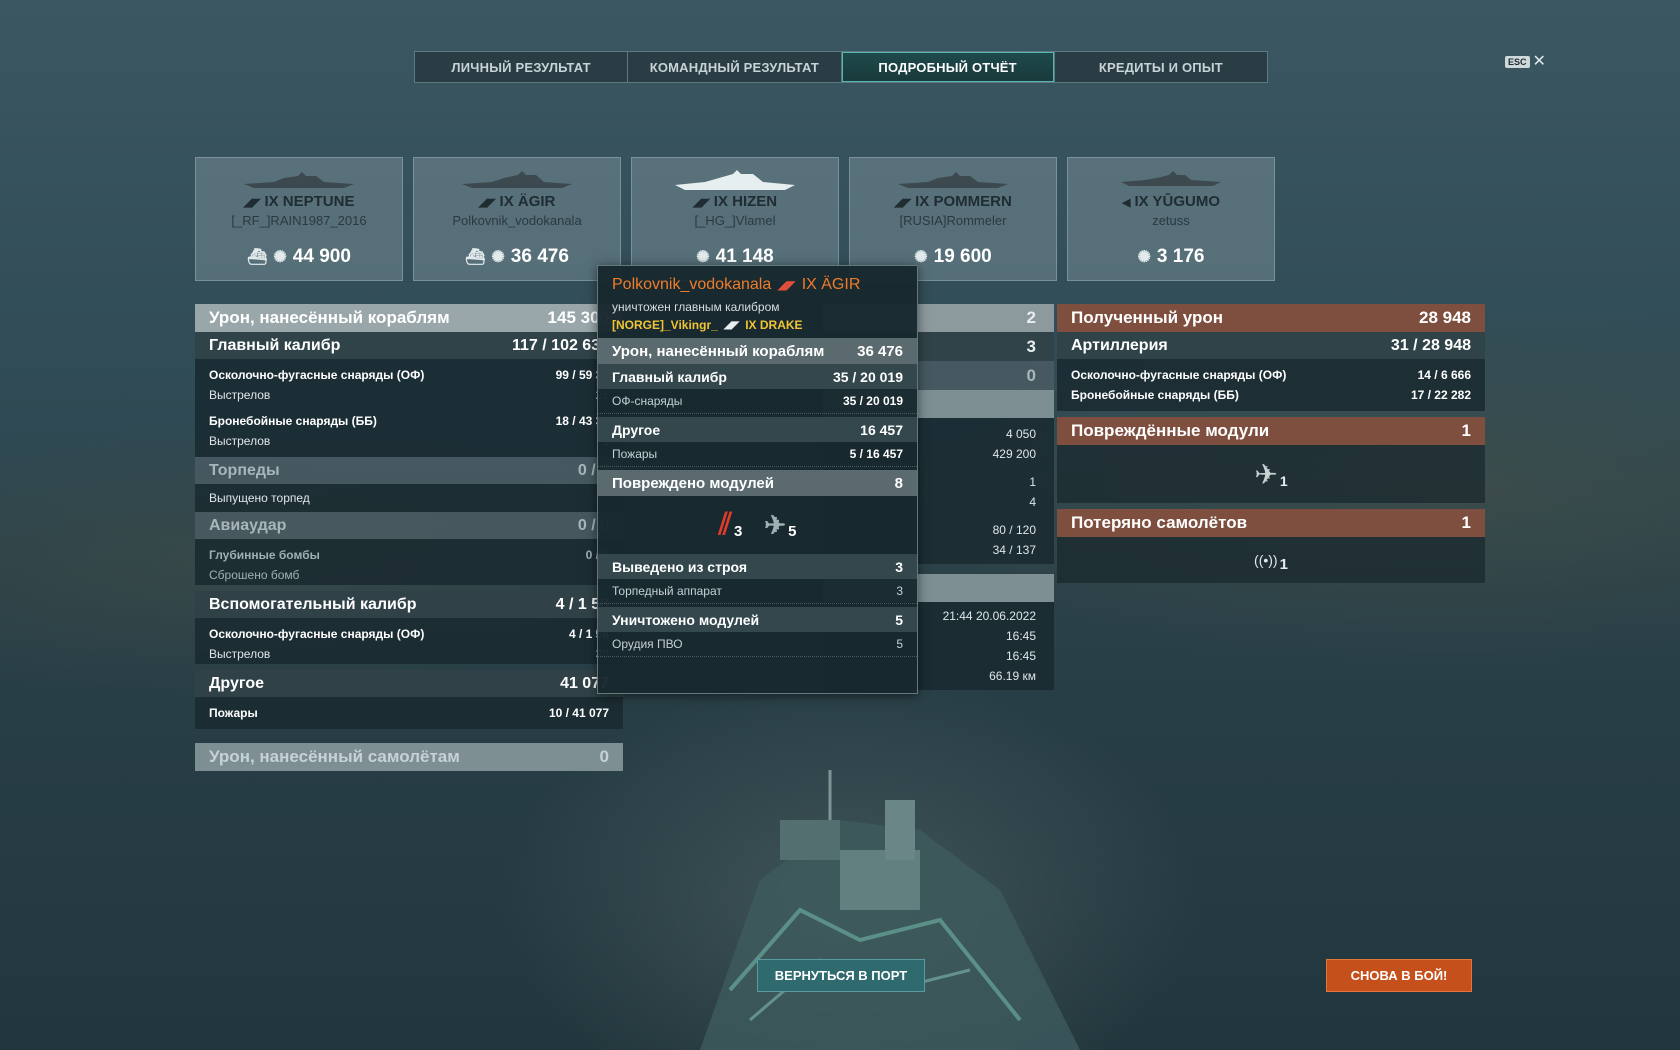 The height and width of the screenshot is (1050, 1680). Describe the element at coordinates (775, 525) in the screenshot. I see `aa-gun-icon: ✈` at that location.